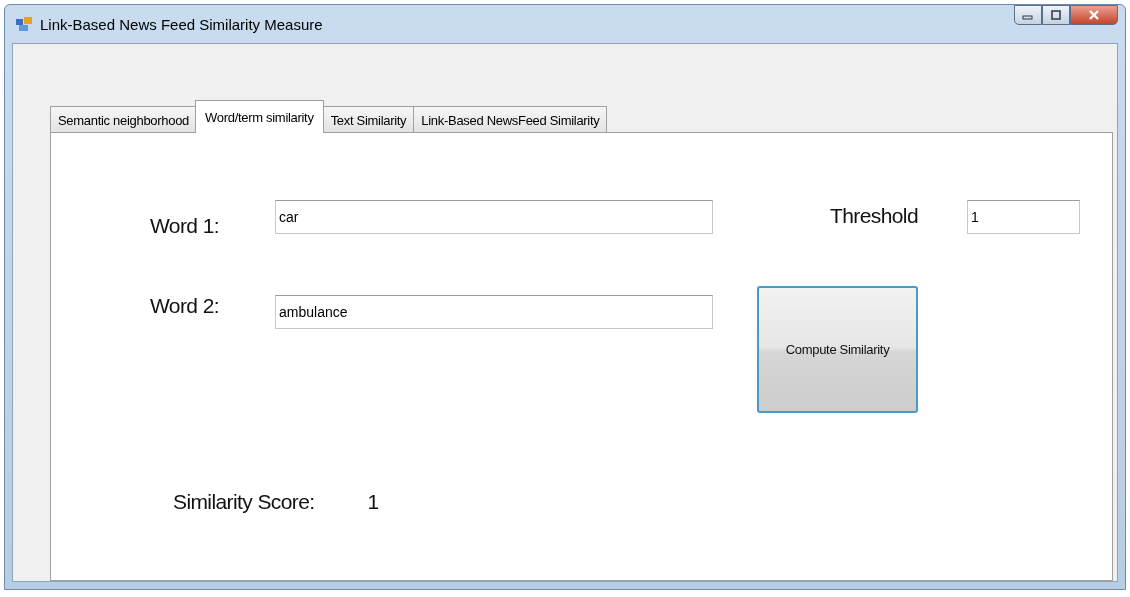 This screenshot has height=597, width=1130. Describe the element at coordinates (874, 216) in the screenshot. I see `threshold-label: Threshold` at that location.